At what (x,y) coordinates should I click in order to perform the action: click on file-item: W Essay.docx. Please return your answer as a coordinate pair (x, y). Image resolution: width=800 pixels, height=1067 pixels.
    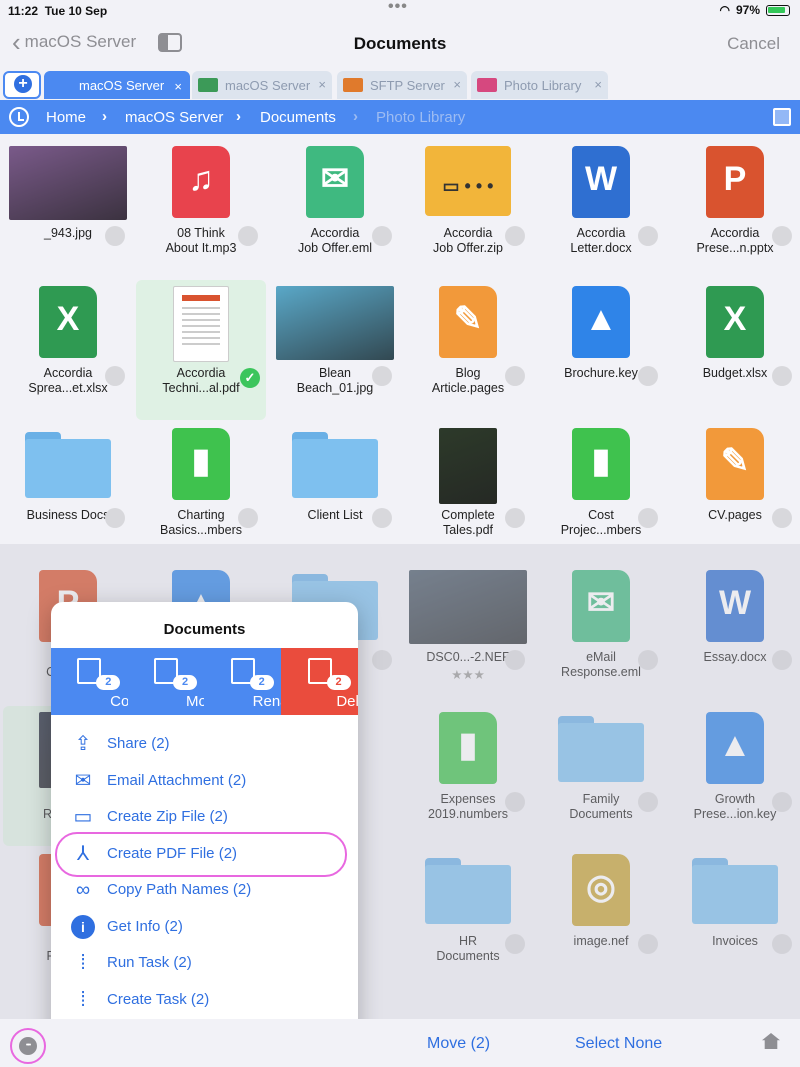
    Looking at the image, I should click on (735, 634).